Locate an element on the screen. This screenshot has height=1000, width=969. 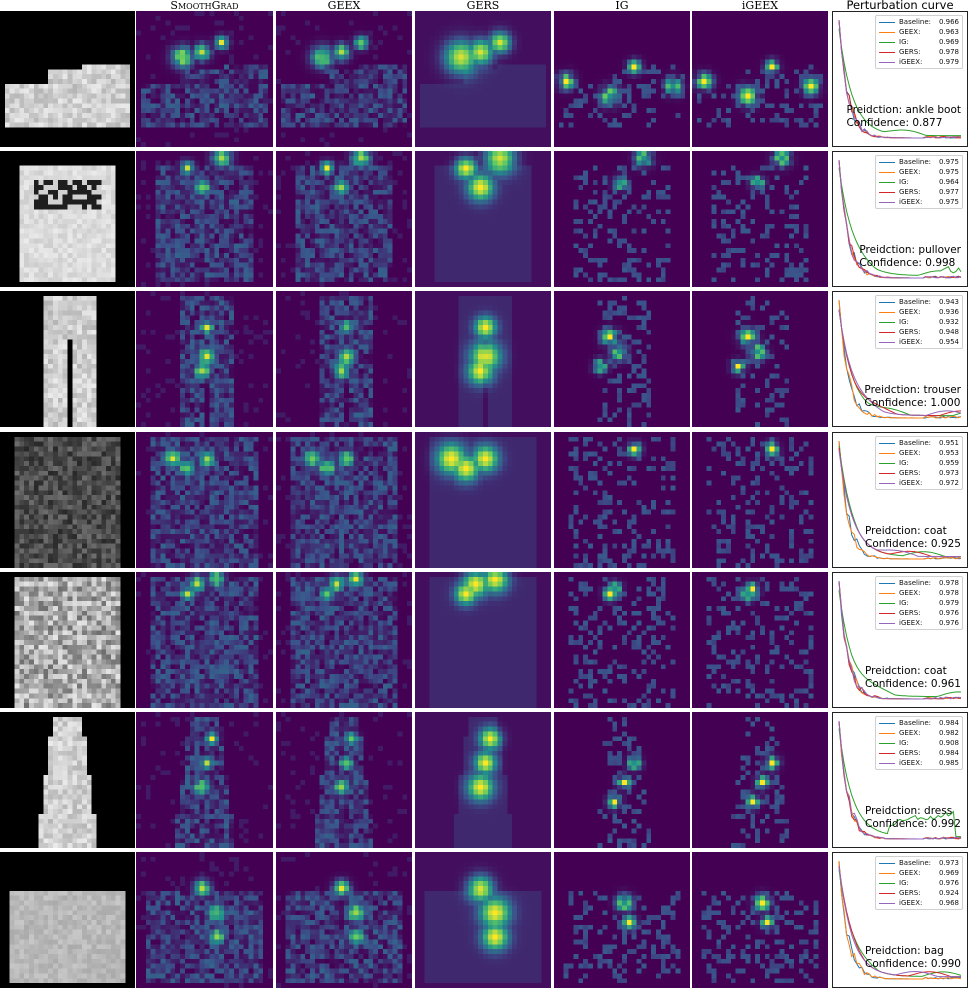
prediction-text: Preidction: coat Confidence: 0.925 is located at coordinates (913, 538).